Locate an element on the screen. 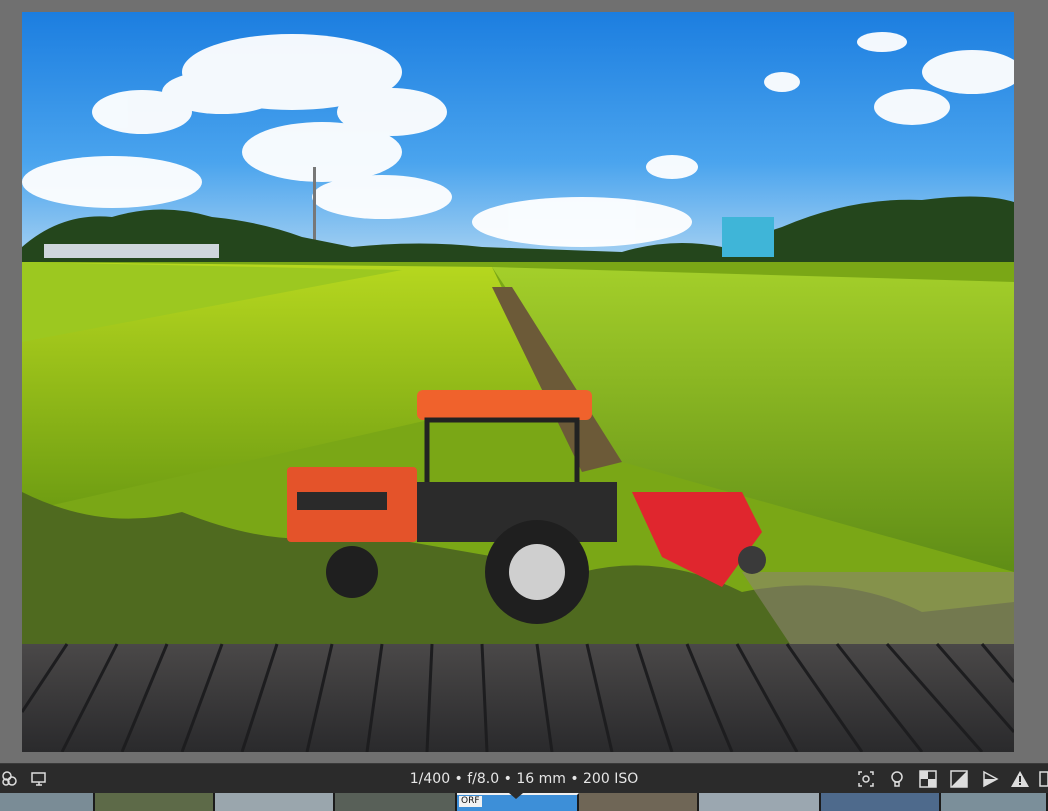 Image resolution: width=1048 pixels, height=811 pixels. warning-icon is located at coordinates (1020, 779).